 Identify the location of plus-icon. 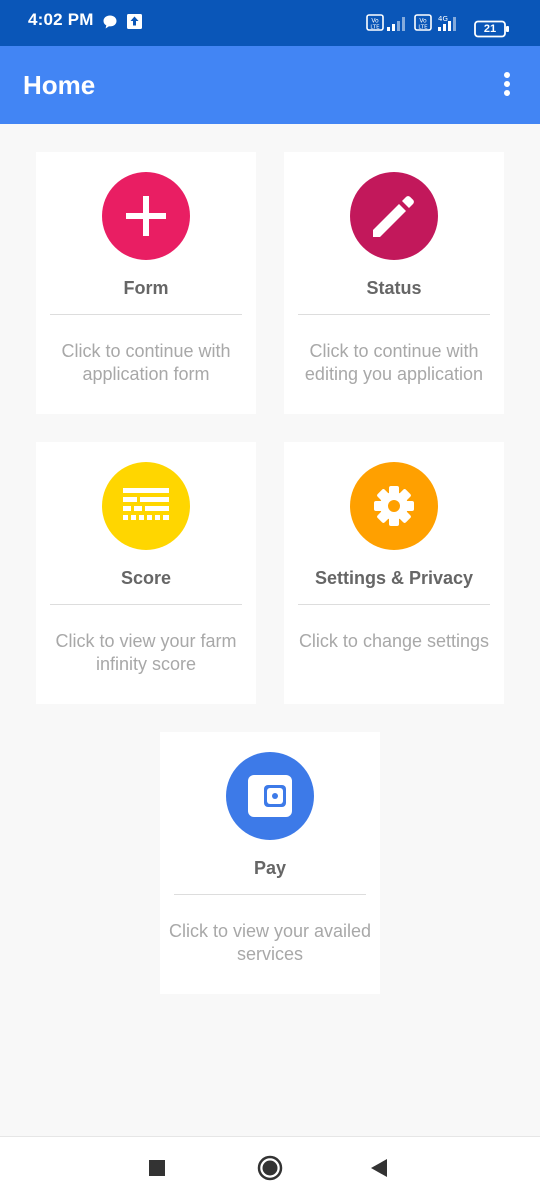
(146, 216).